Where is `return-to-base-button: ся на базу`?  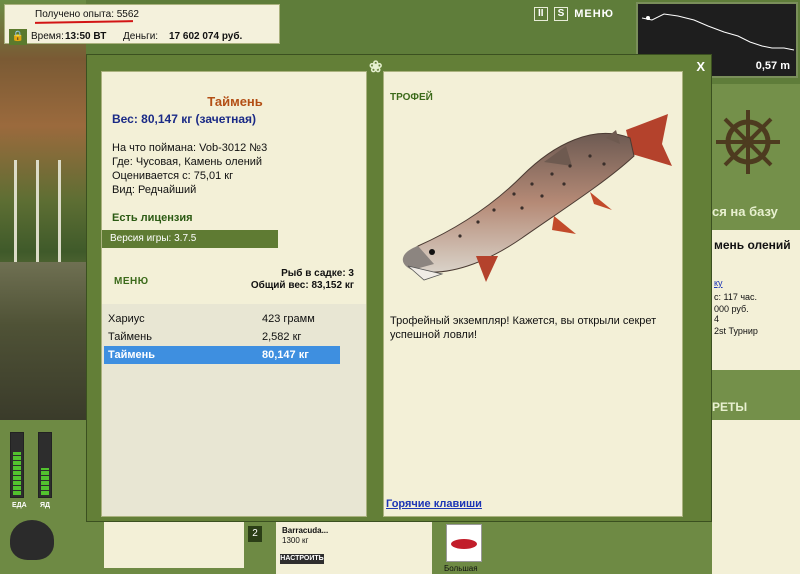 return-to-base-button: ся на базу is located at coordinates (745, 211).